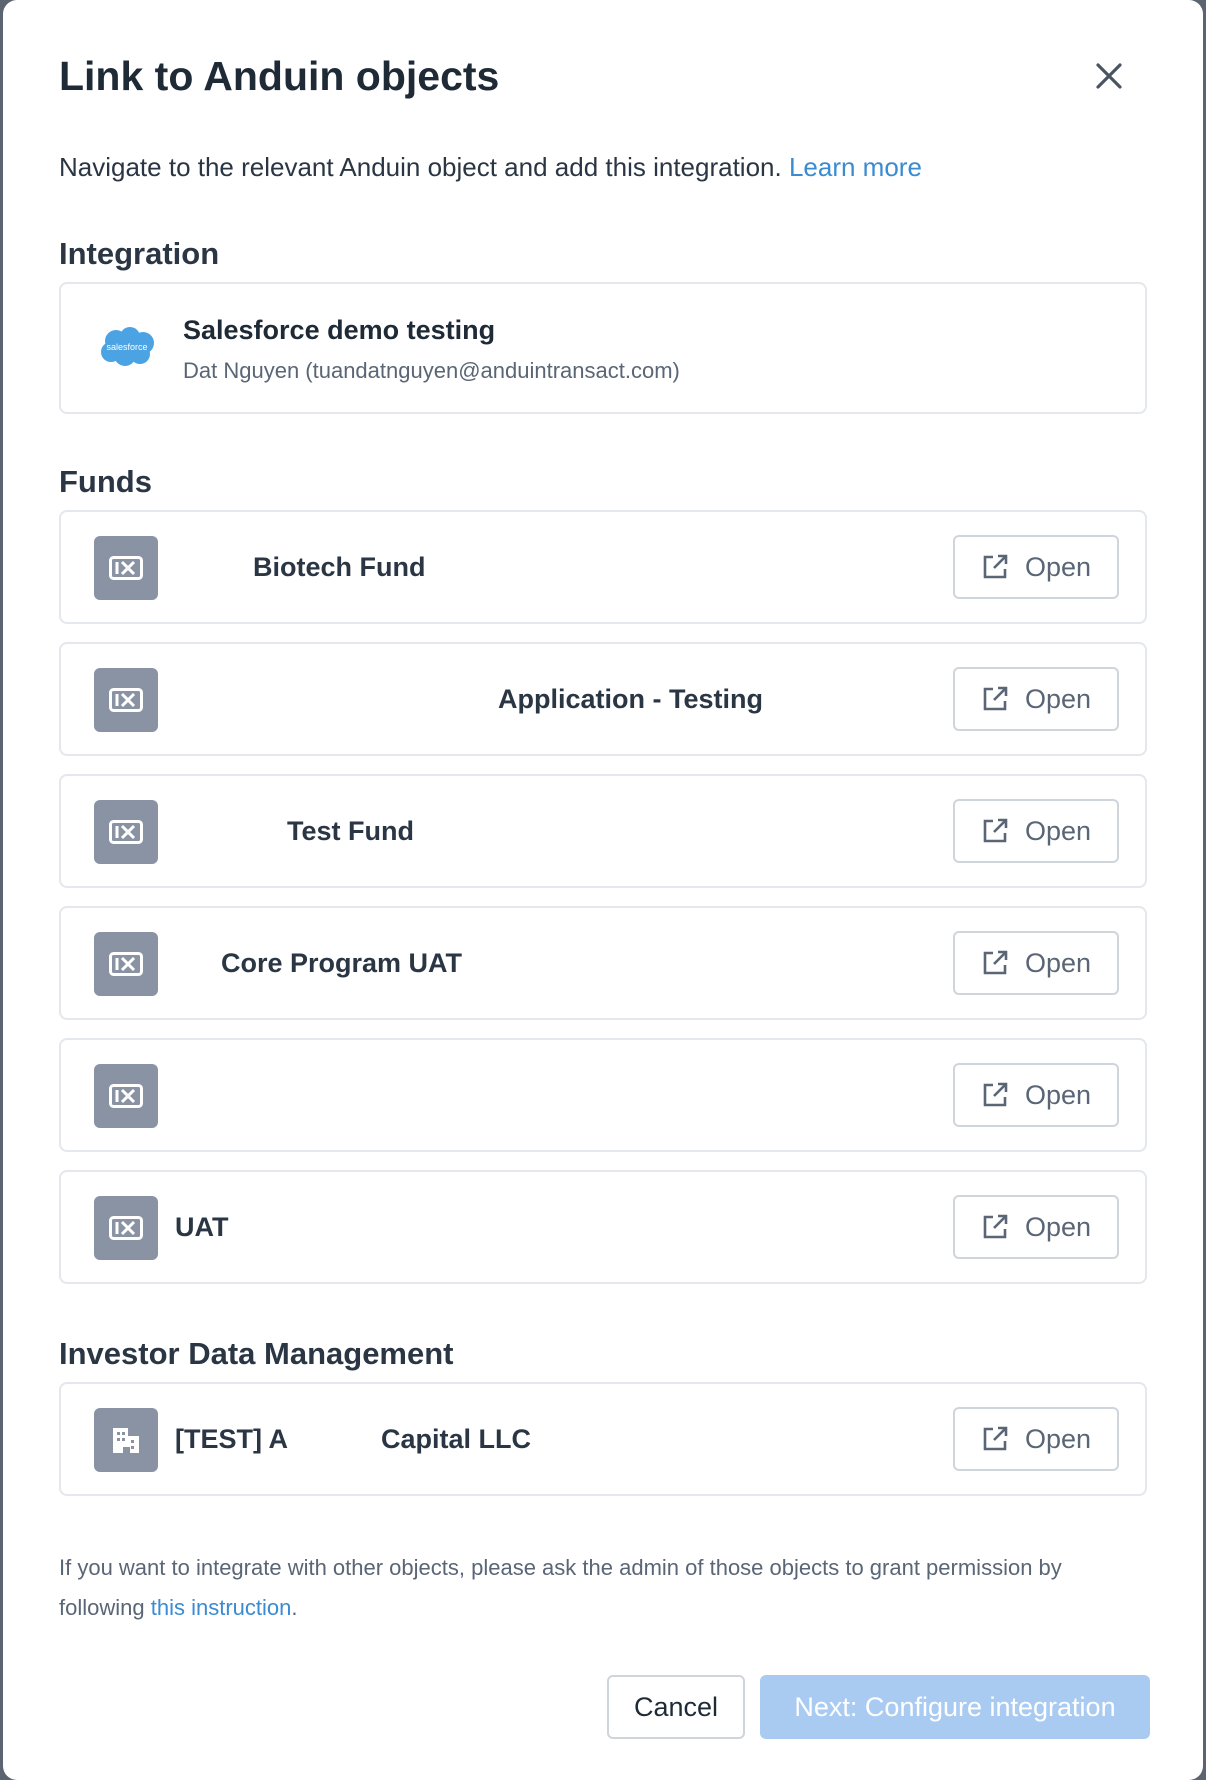 This screenshot has width=1206, height=1780. I want to click on funds-heading: Funds, so click(105, 481).